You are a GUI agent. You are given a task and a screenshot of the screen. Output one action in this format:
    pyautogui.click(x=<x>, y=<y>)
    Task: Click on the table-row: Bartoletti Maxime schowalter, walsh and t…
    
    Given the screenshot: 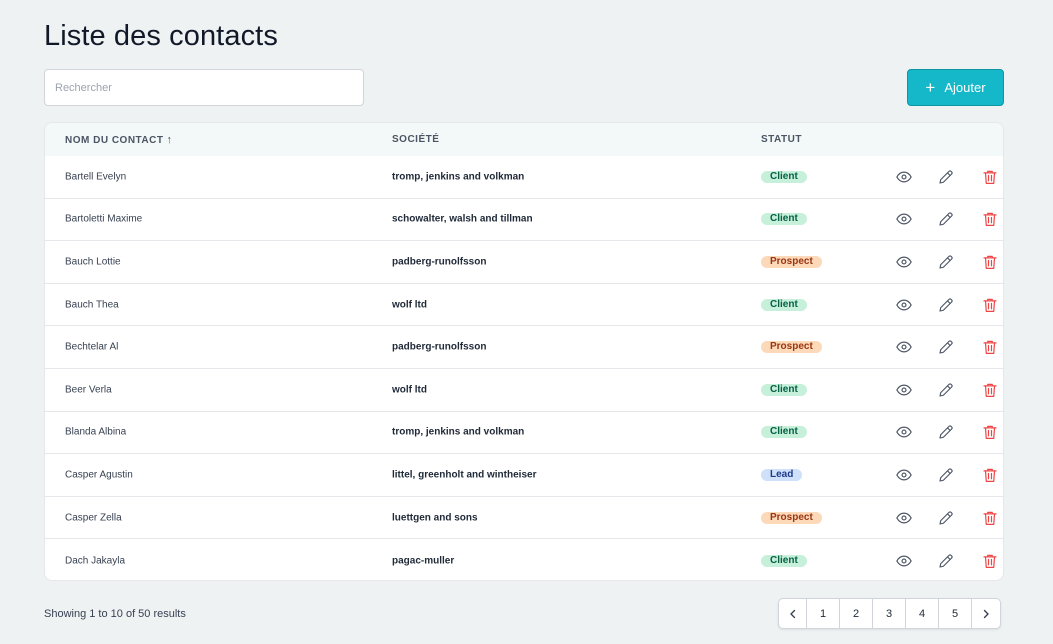 What is the action you would take?
    pyautogui.click(x=524, y=220)
    